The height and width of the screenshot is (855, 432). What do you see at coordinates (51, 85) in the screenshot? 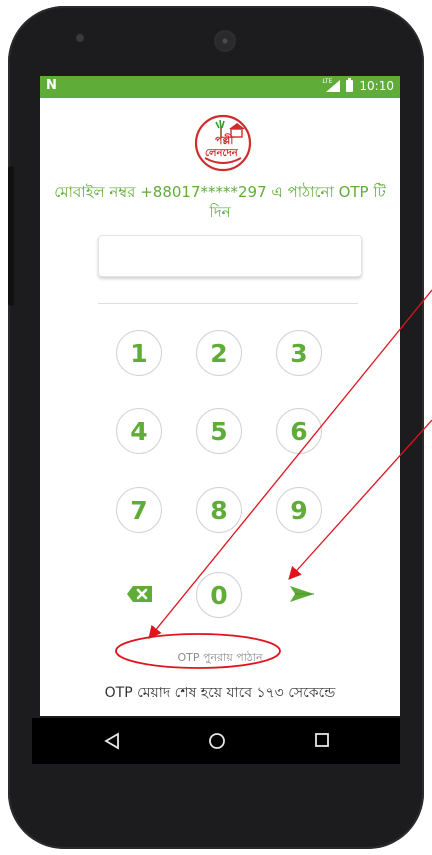
I see `notification-icon: N` at bounding box center [51, 85].